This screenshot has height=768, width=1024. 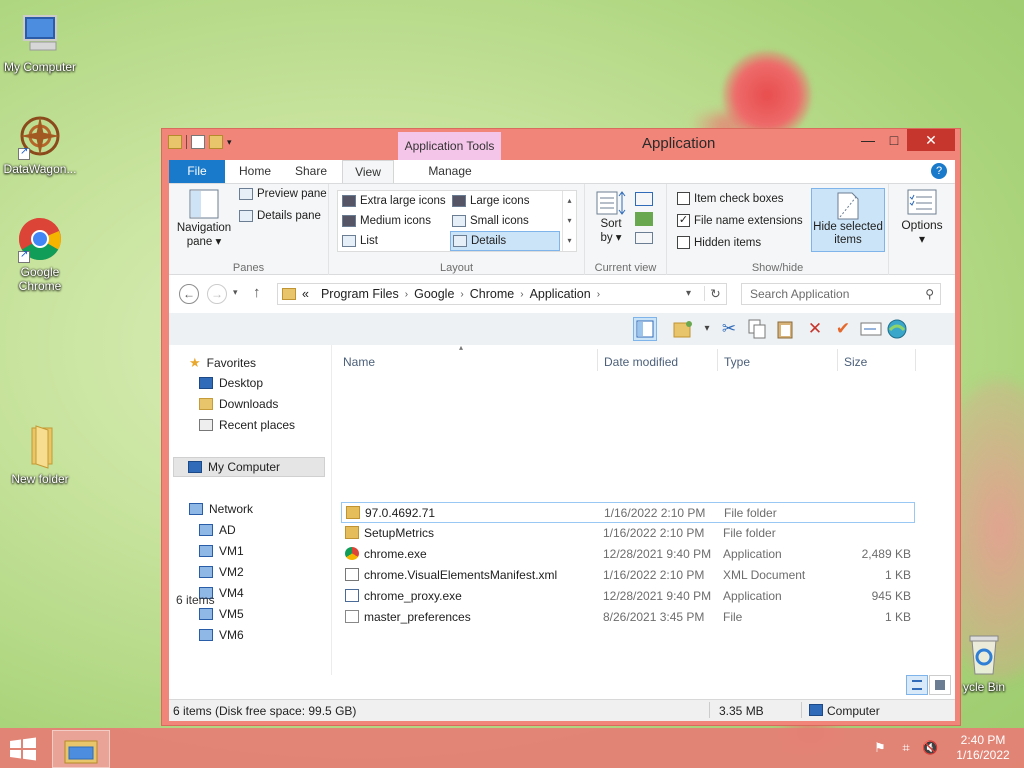 I want to click on size-columns-icon, so click(x=644, y=238).